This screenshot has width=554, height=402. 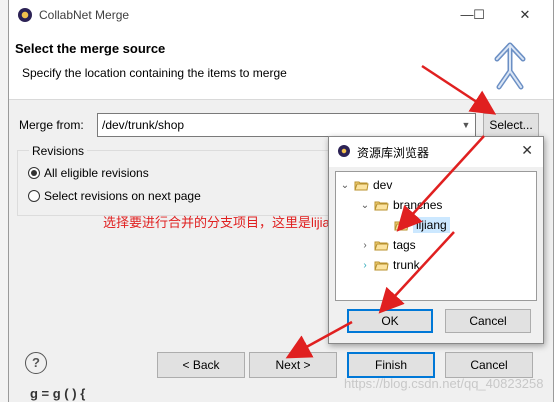 I want to click on dialog-title: 资源库浏览器, so click(x=393, y=153).